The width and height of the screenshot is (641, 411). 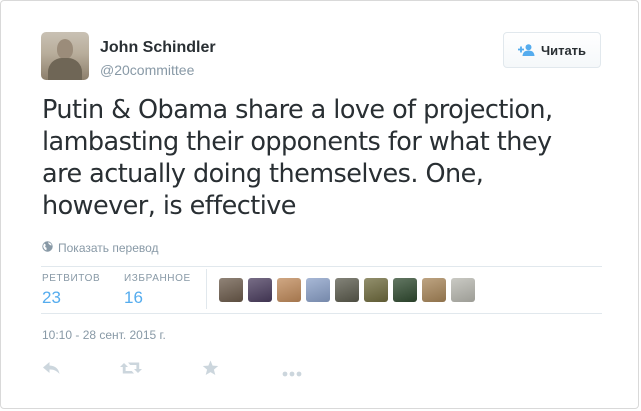 What do you see at coordinates (157, 290) in the screenshot?
I see `favorites-stat: ИЗБРАННОЕ 16` at bounding box center [157, 290].